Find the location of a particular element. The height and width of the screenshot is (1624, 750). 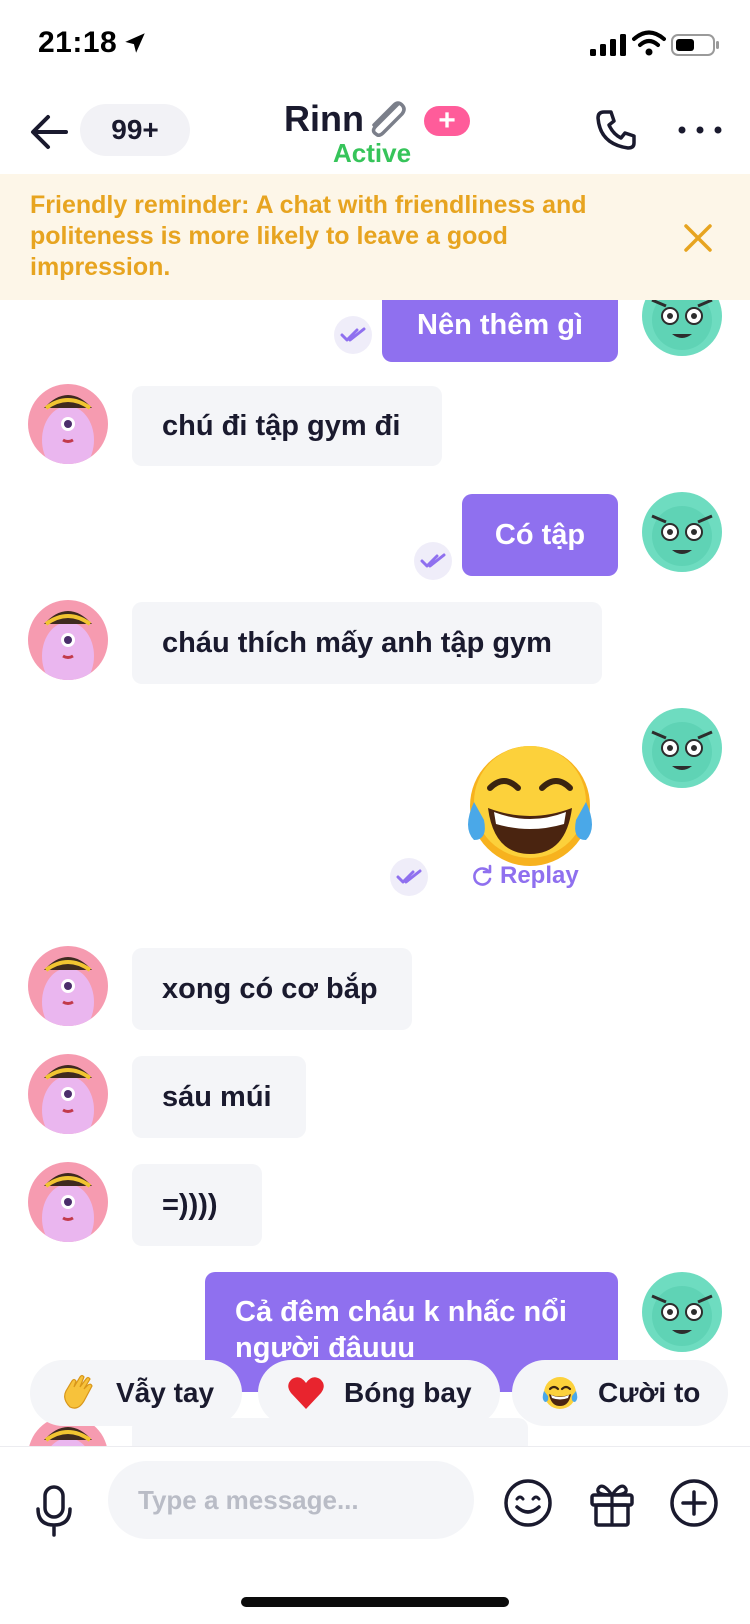

battery-icon is located at coordinates (695, 45).